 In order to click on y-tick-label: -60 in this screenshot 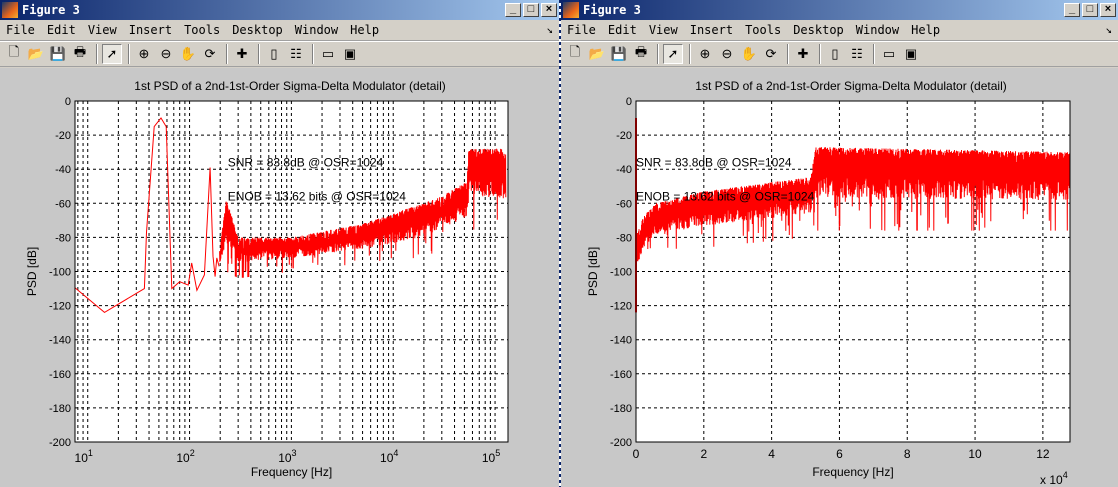, I will do `click(63, 204)`.